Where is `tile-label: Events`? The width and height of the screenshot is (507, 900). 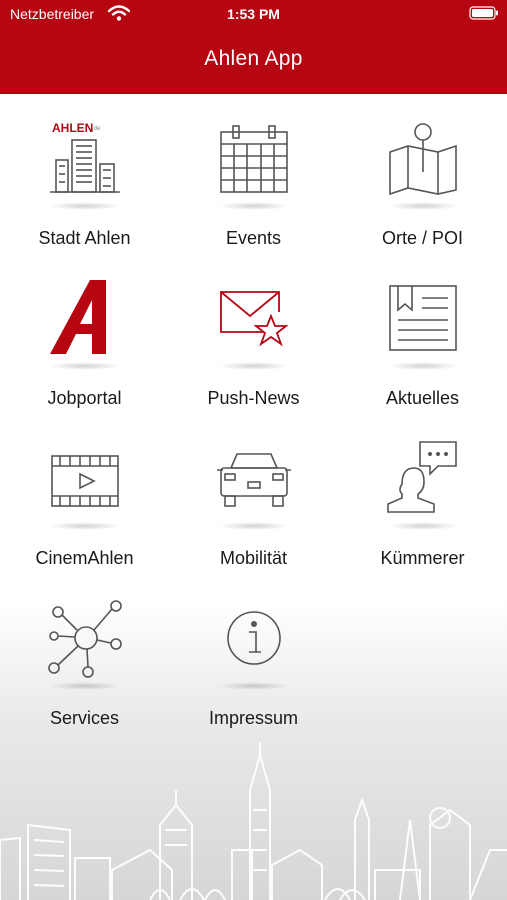 tile-label: Events is located at coordinates (253, 238).